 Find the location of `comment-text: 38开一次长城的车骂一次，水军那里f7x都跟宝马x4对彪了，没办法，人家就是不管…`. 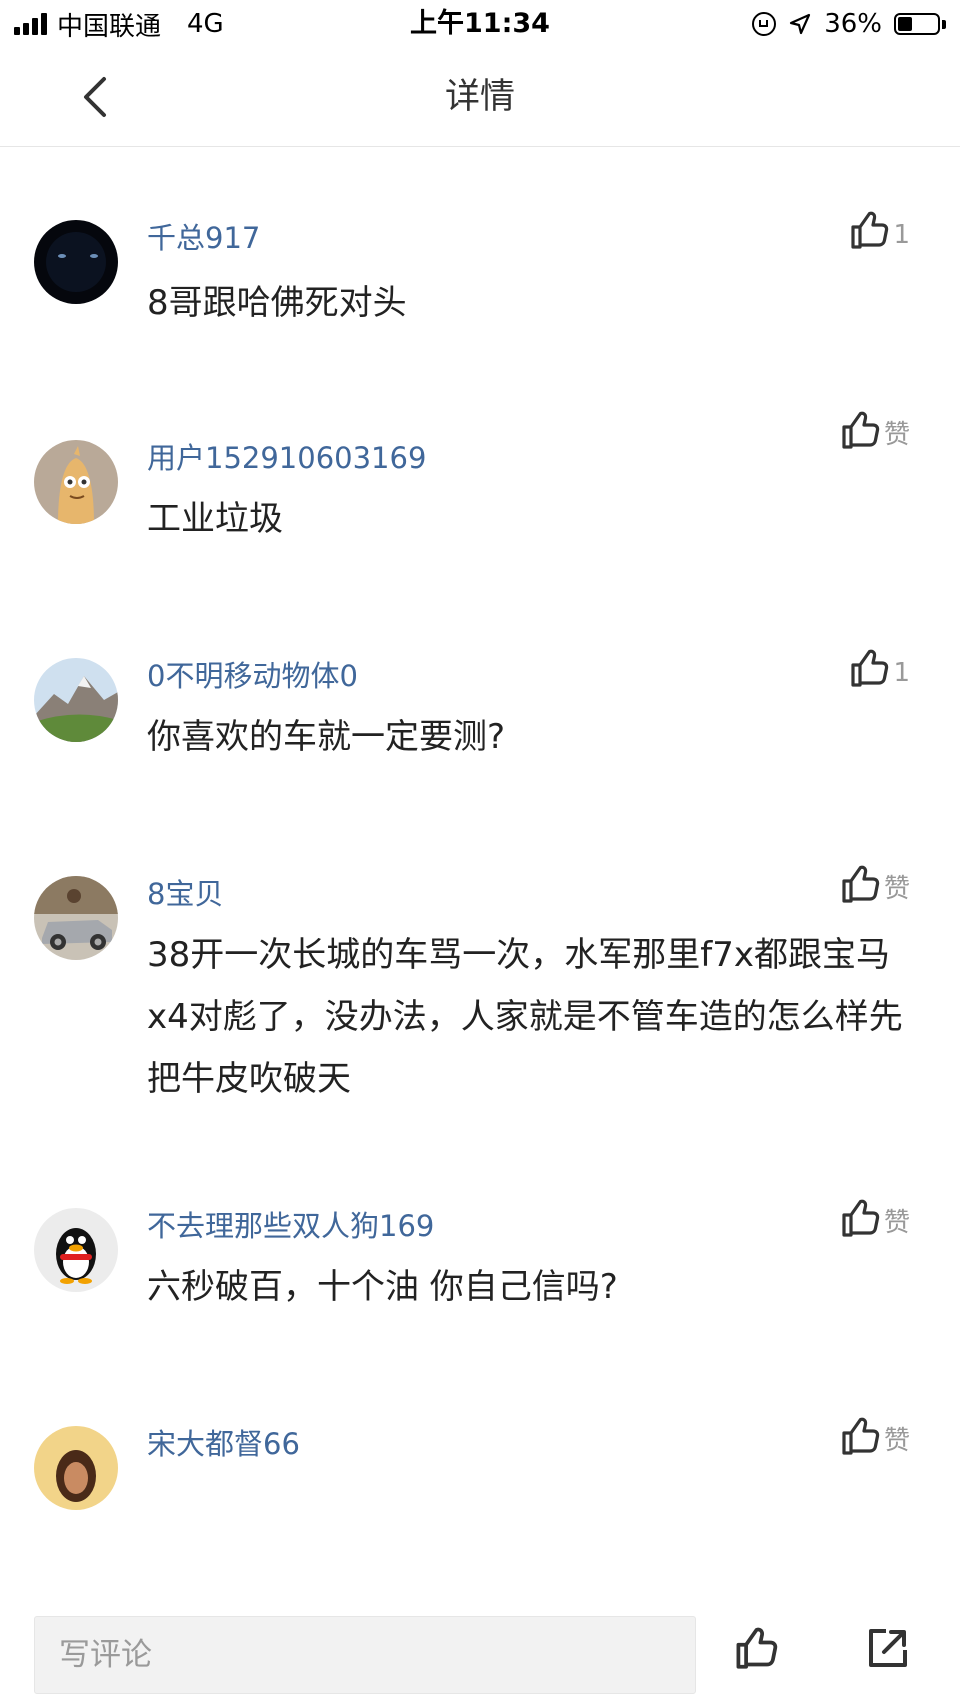

comment-text: 38开一次长城的车骂一次，水军那里f7x都跟宝马x4对彪了，没办法，人家就是不管… is located at coordinates (525, 1017).